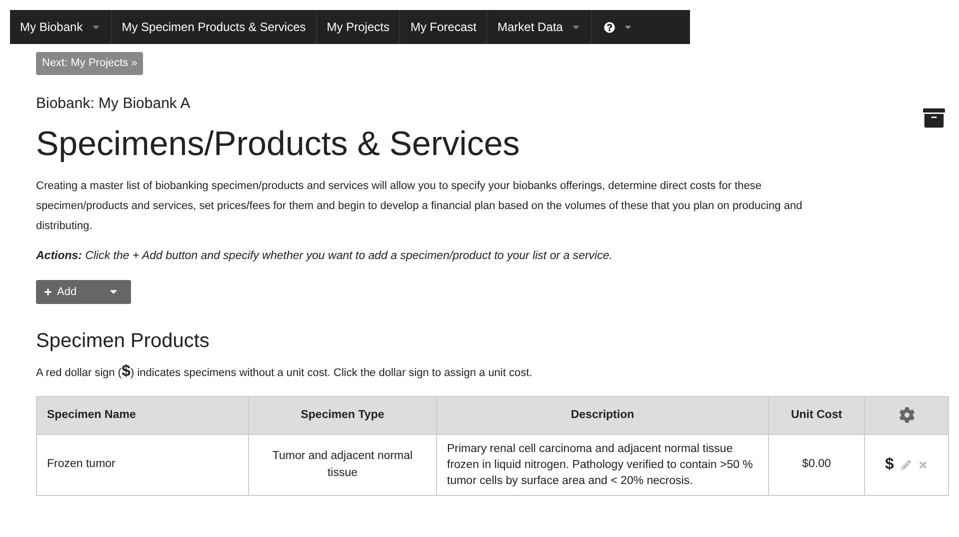  Describe the element at coordinates (609, 27) in the screenshot. I see `help-icon` at that location.